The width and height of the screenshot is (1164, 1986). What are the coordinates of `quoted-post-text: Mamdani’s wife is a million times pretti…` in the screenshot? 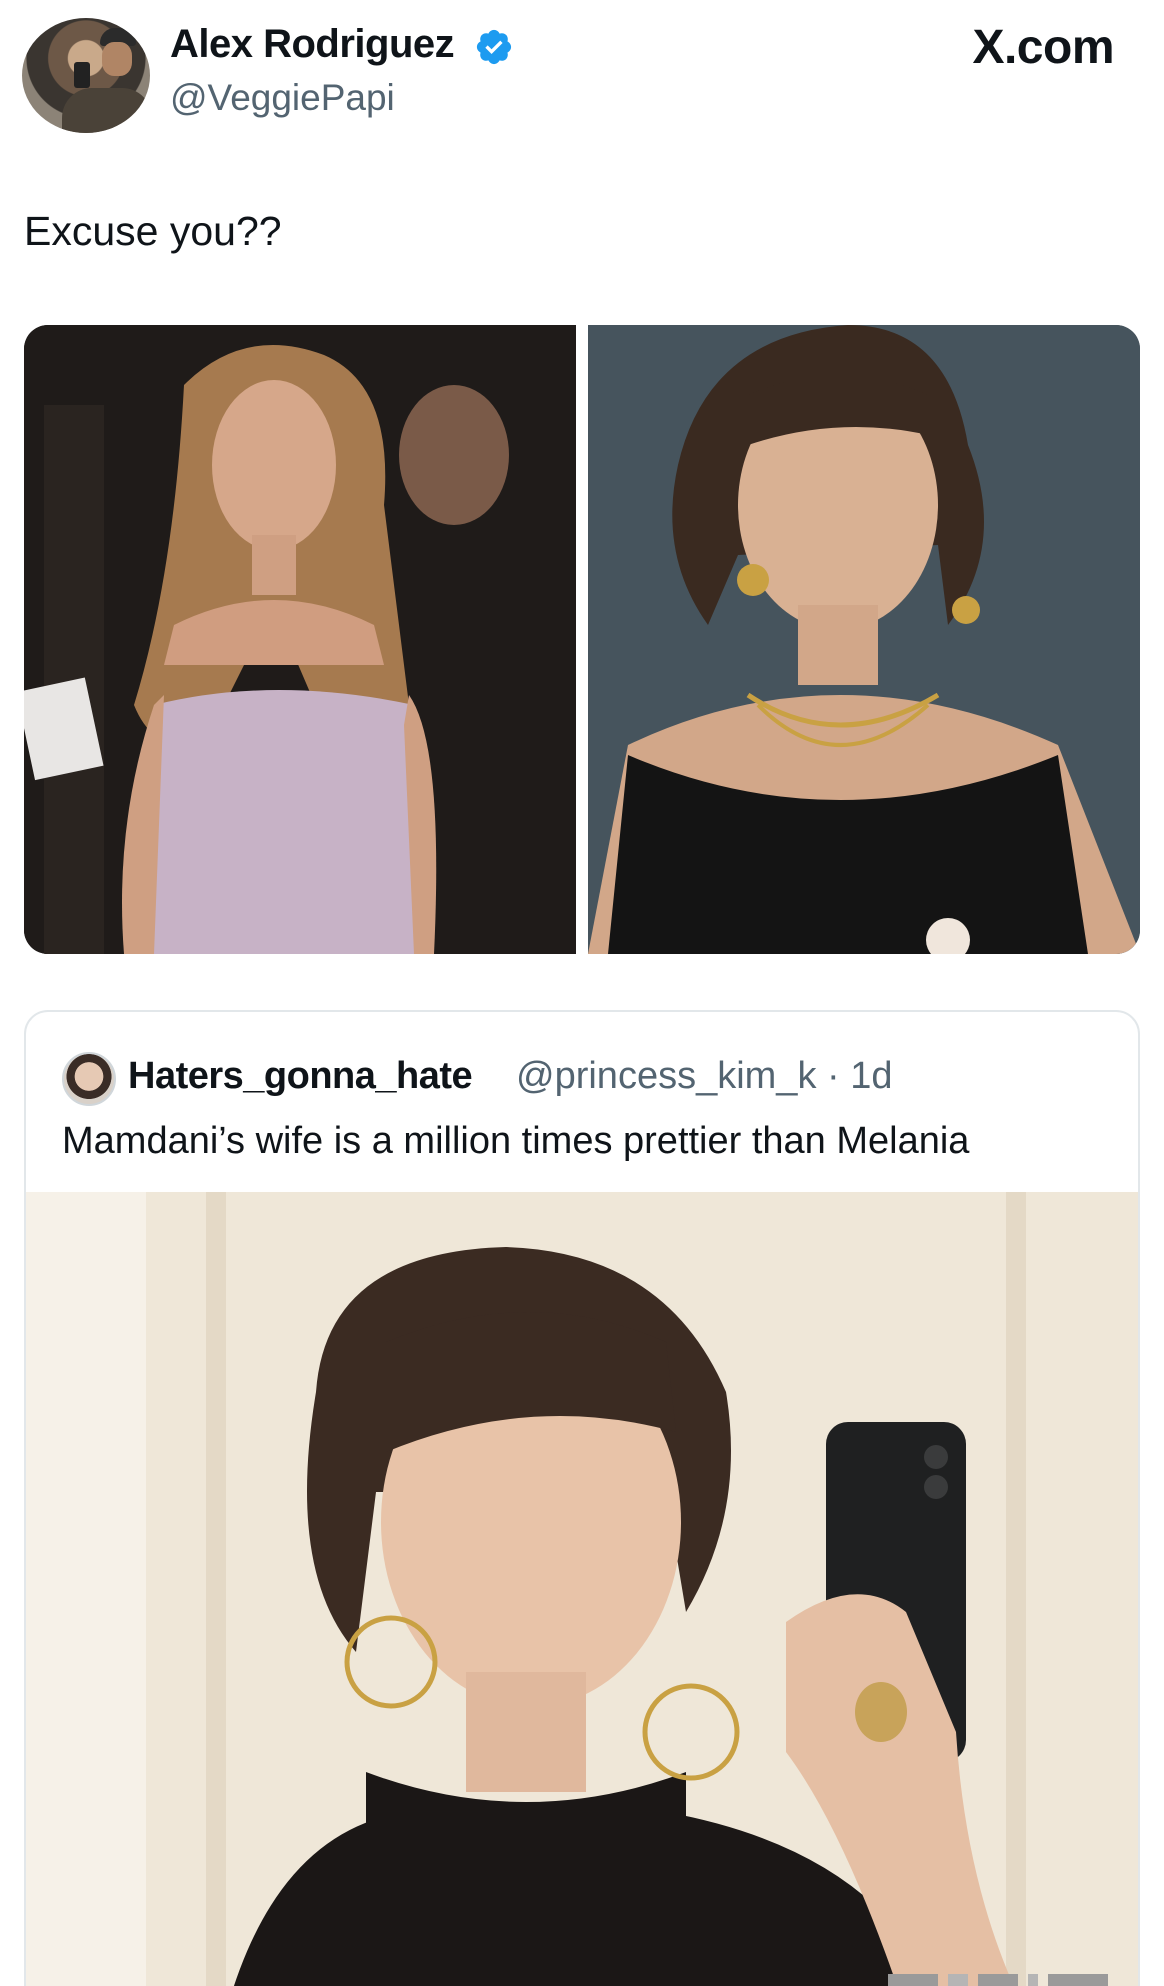 It's located at (516, 1141).